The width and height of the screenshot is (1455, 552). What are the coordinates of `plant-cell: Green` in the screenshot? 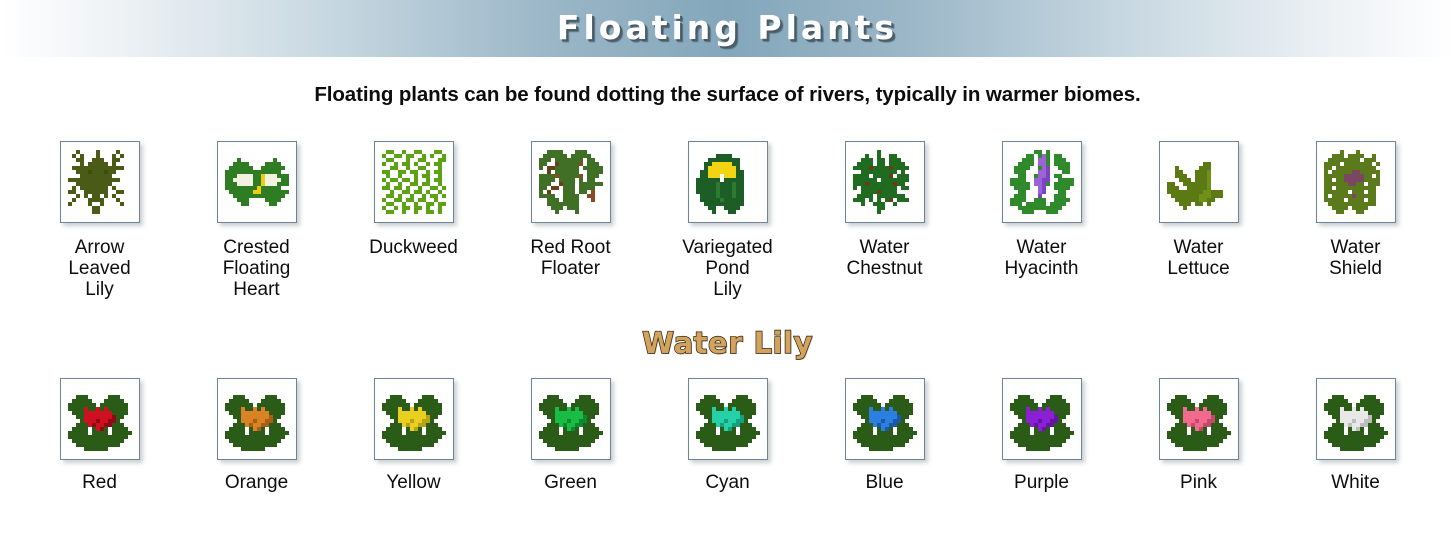 It's located at (570, 435).